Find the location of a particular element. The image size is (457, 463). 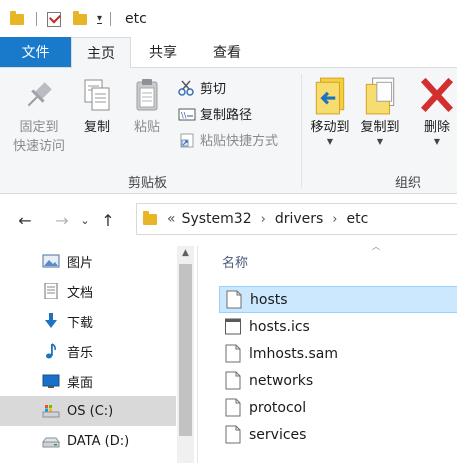

ribbon-tabs: 文件 主页 共享 查看 is located at coordinates (228, 52).